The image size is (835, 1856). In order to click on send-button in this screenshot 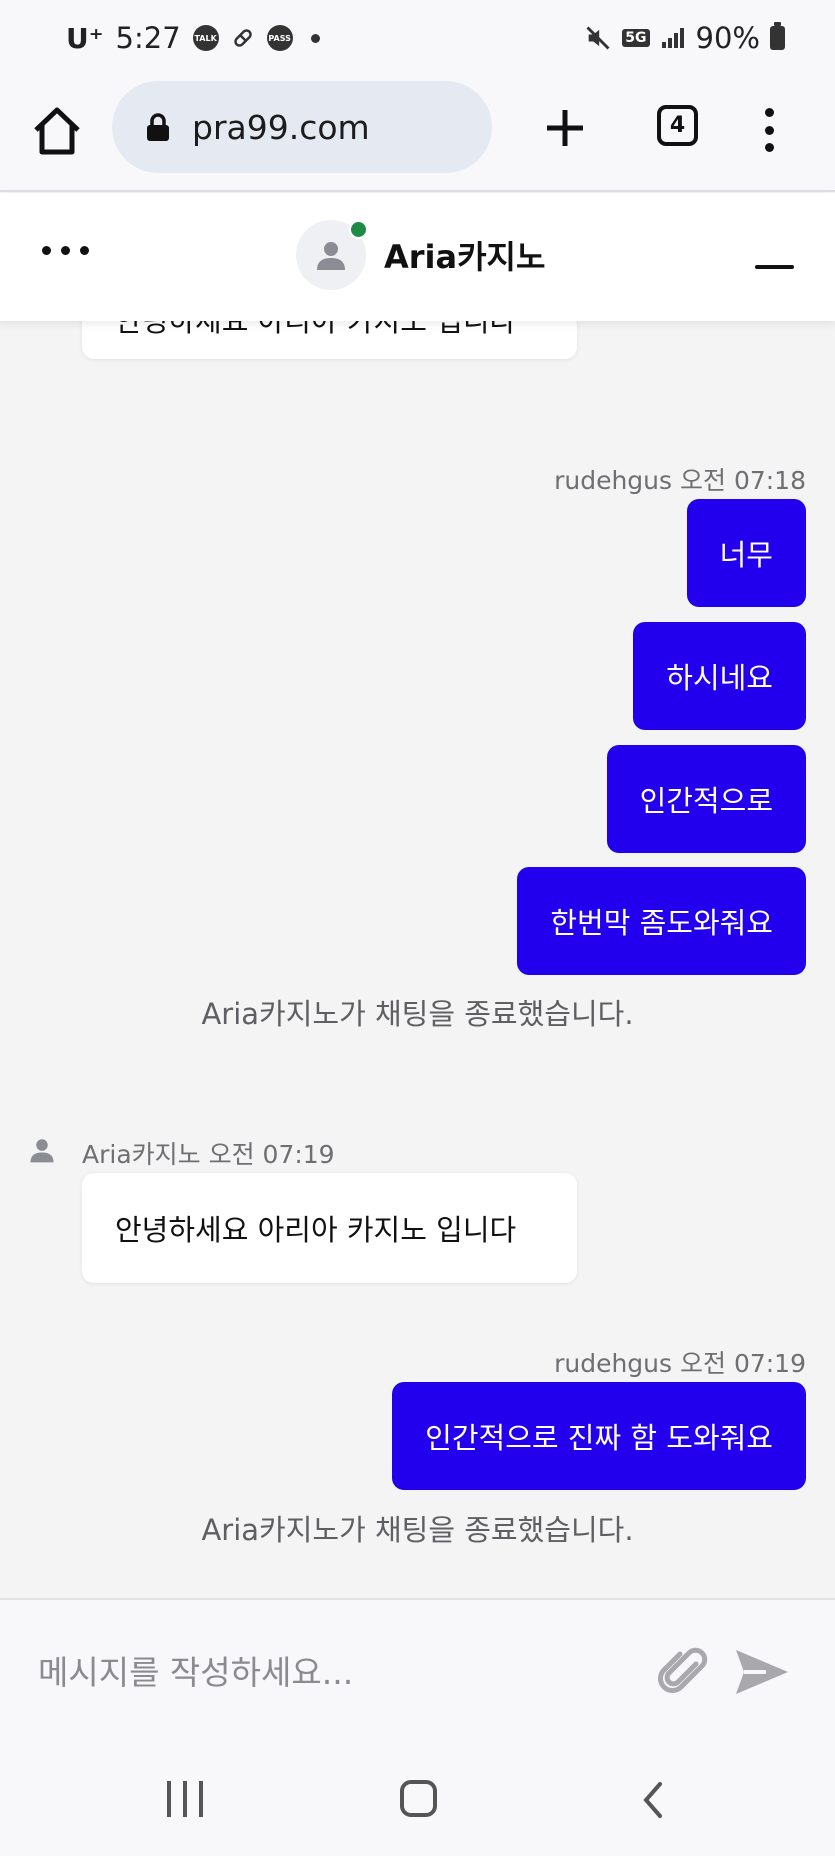, I will do `click(762, 1672)`.